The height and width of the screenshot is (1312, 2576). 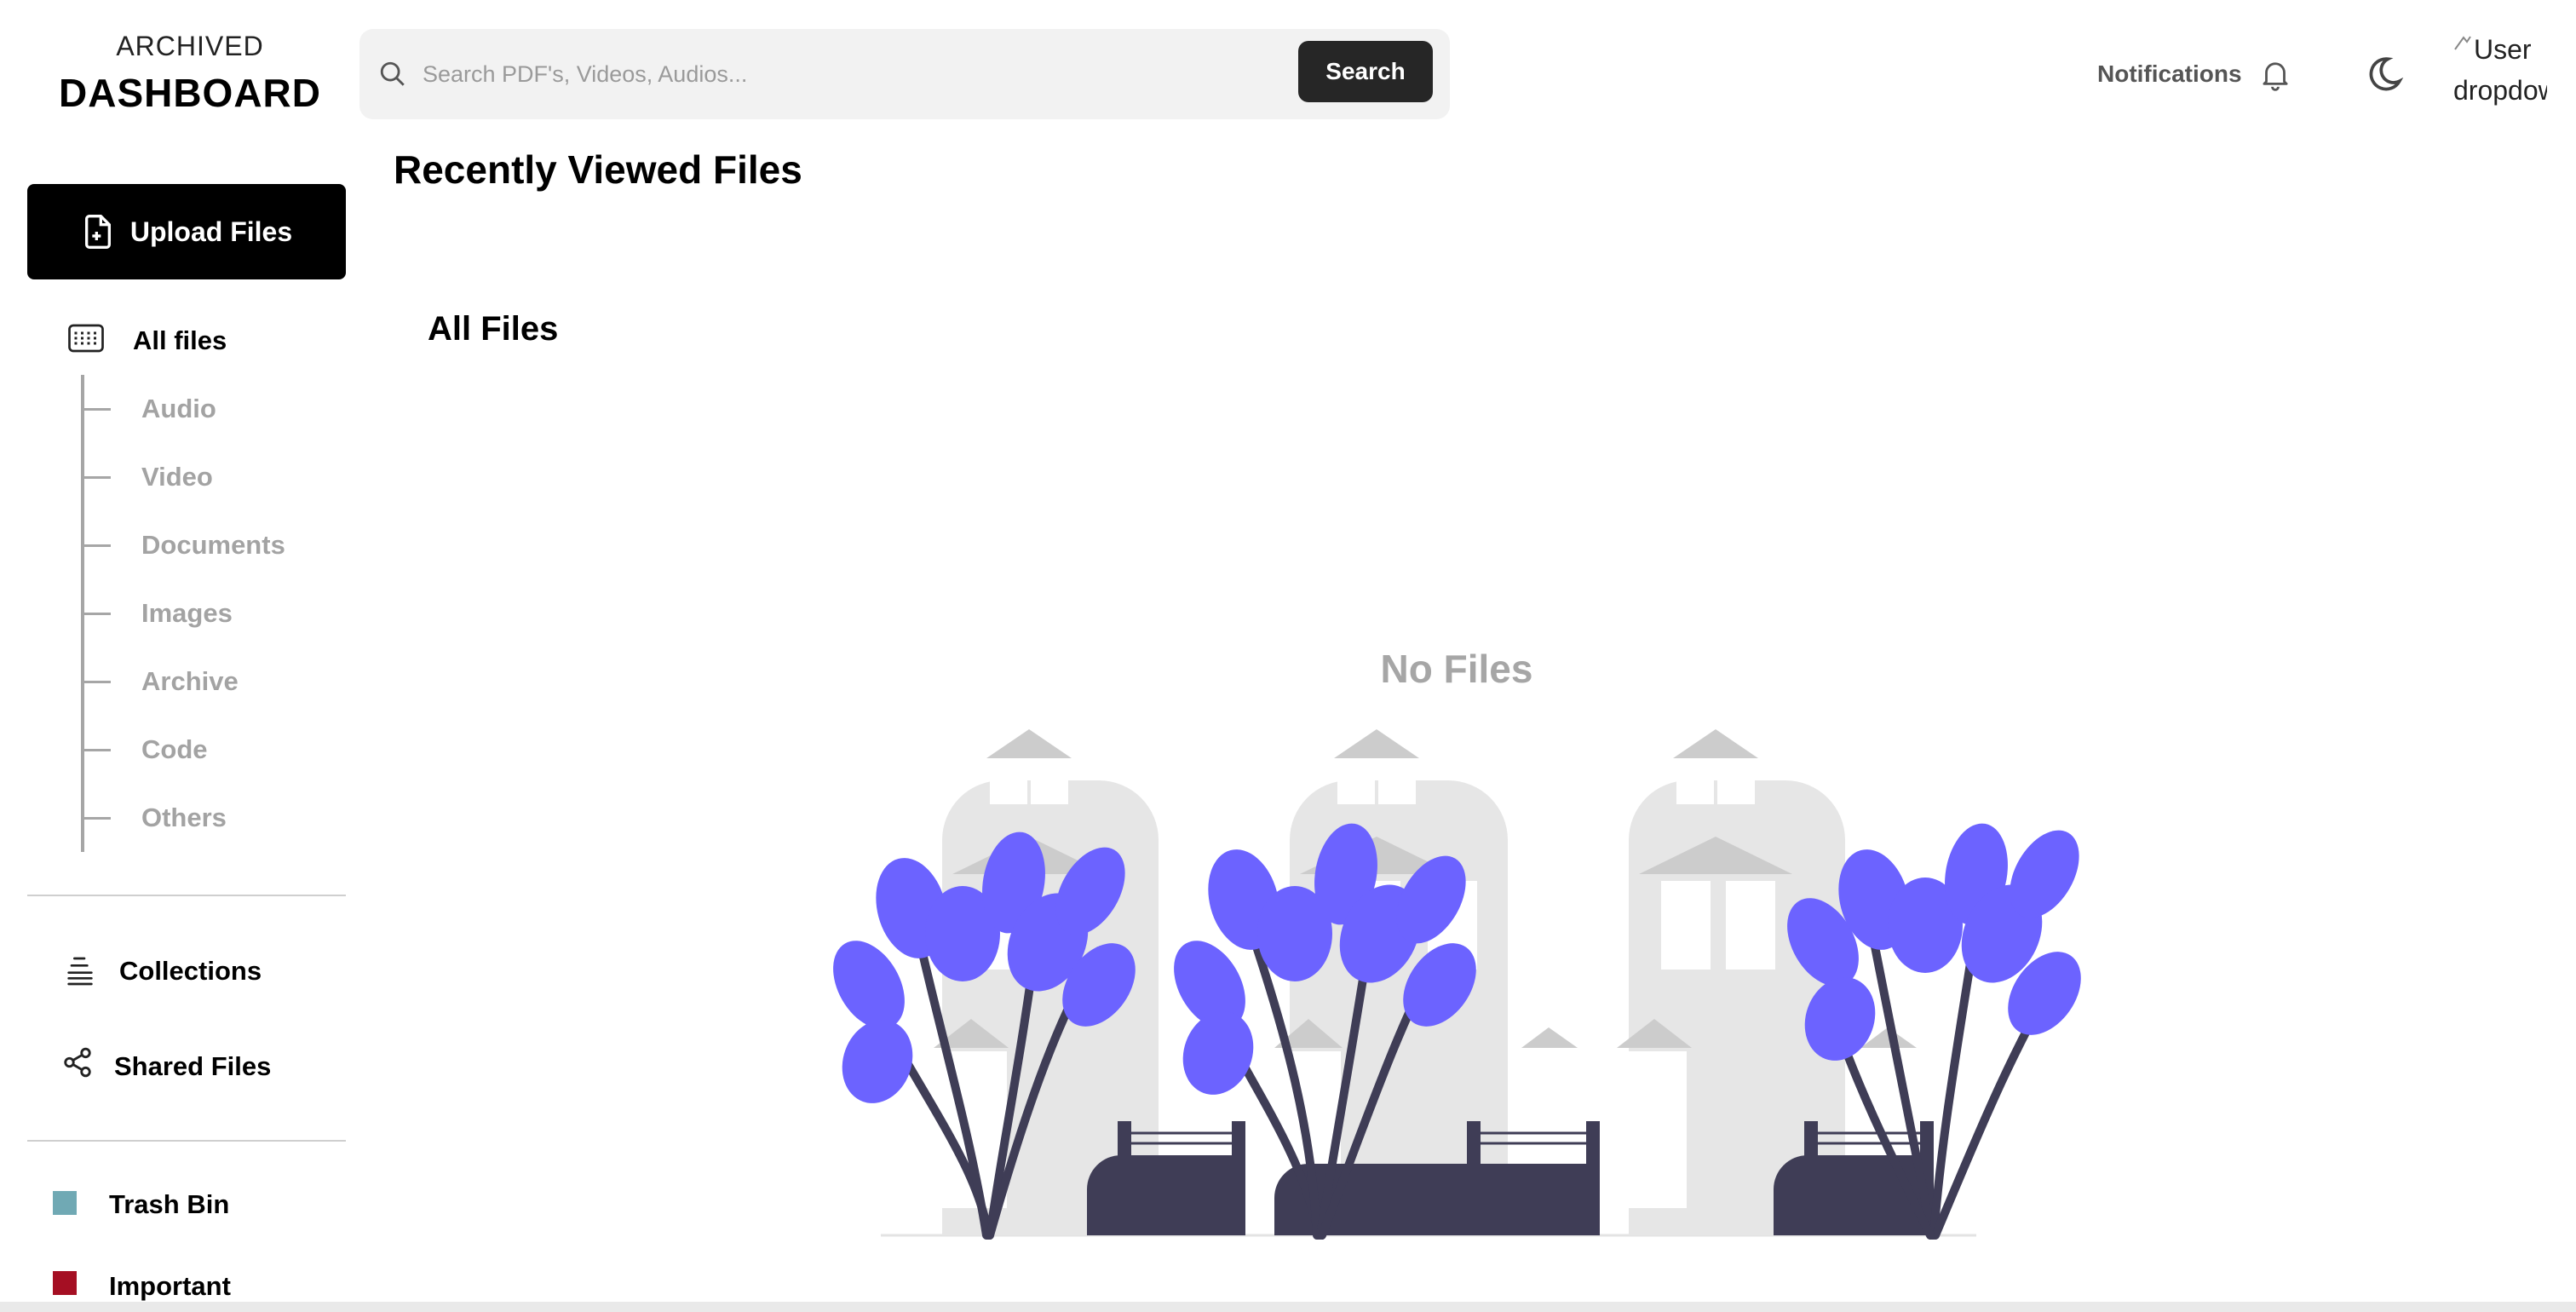 What do you see at coordinates (190, 681) in the screenshot?
I see `sidebar-item-label: Archive` at bounding box center [190, 681].